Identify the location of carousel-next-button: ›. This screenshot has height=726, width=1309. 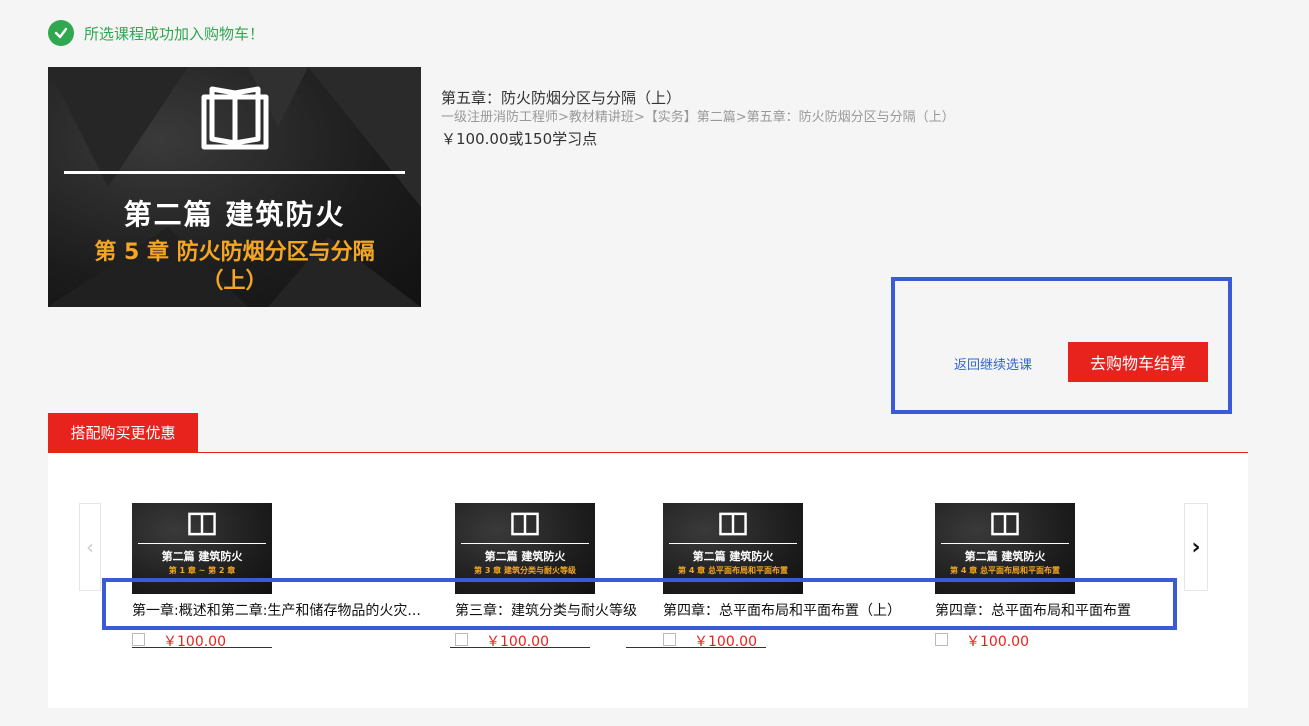
(1196, 547).